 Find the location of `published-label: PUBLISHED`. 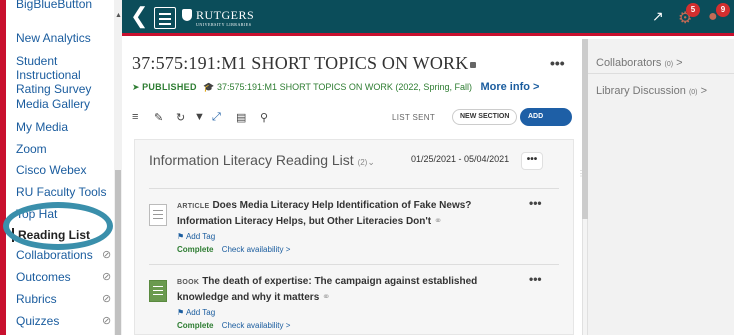

published-label: PUBLISHED is located at coordinates (169, 87).